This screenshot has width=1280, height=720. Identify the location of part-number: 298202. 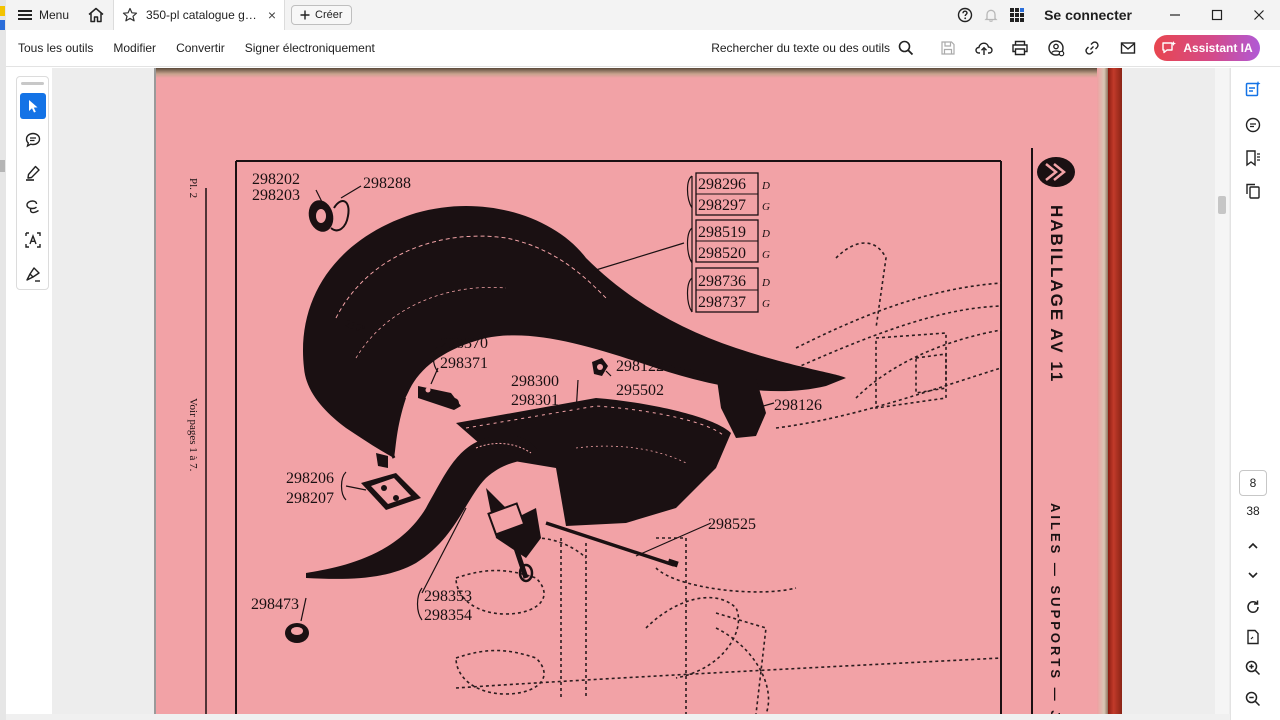
(276, 179).